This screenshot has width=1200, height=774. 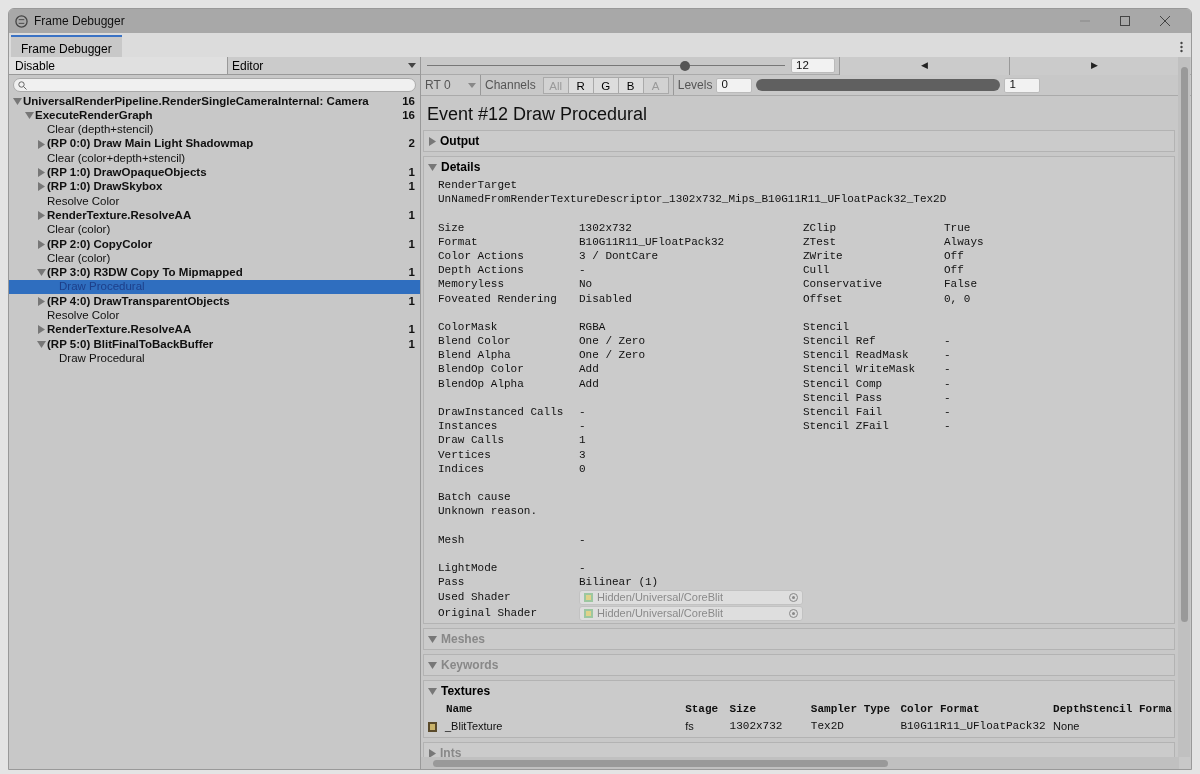 What do you see at coordinates (214, 158) in the screenshot?
I see `tree-item: Clear (color+depth+stencil)` at bounding box center [214, 158].